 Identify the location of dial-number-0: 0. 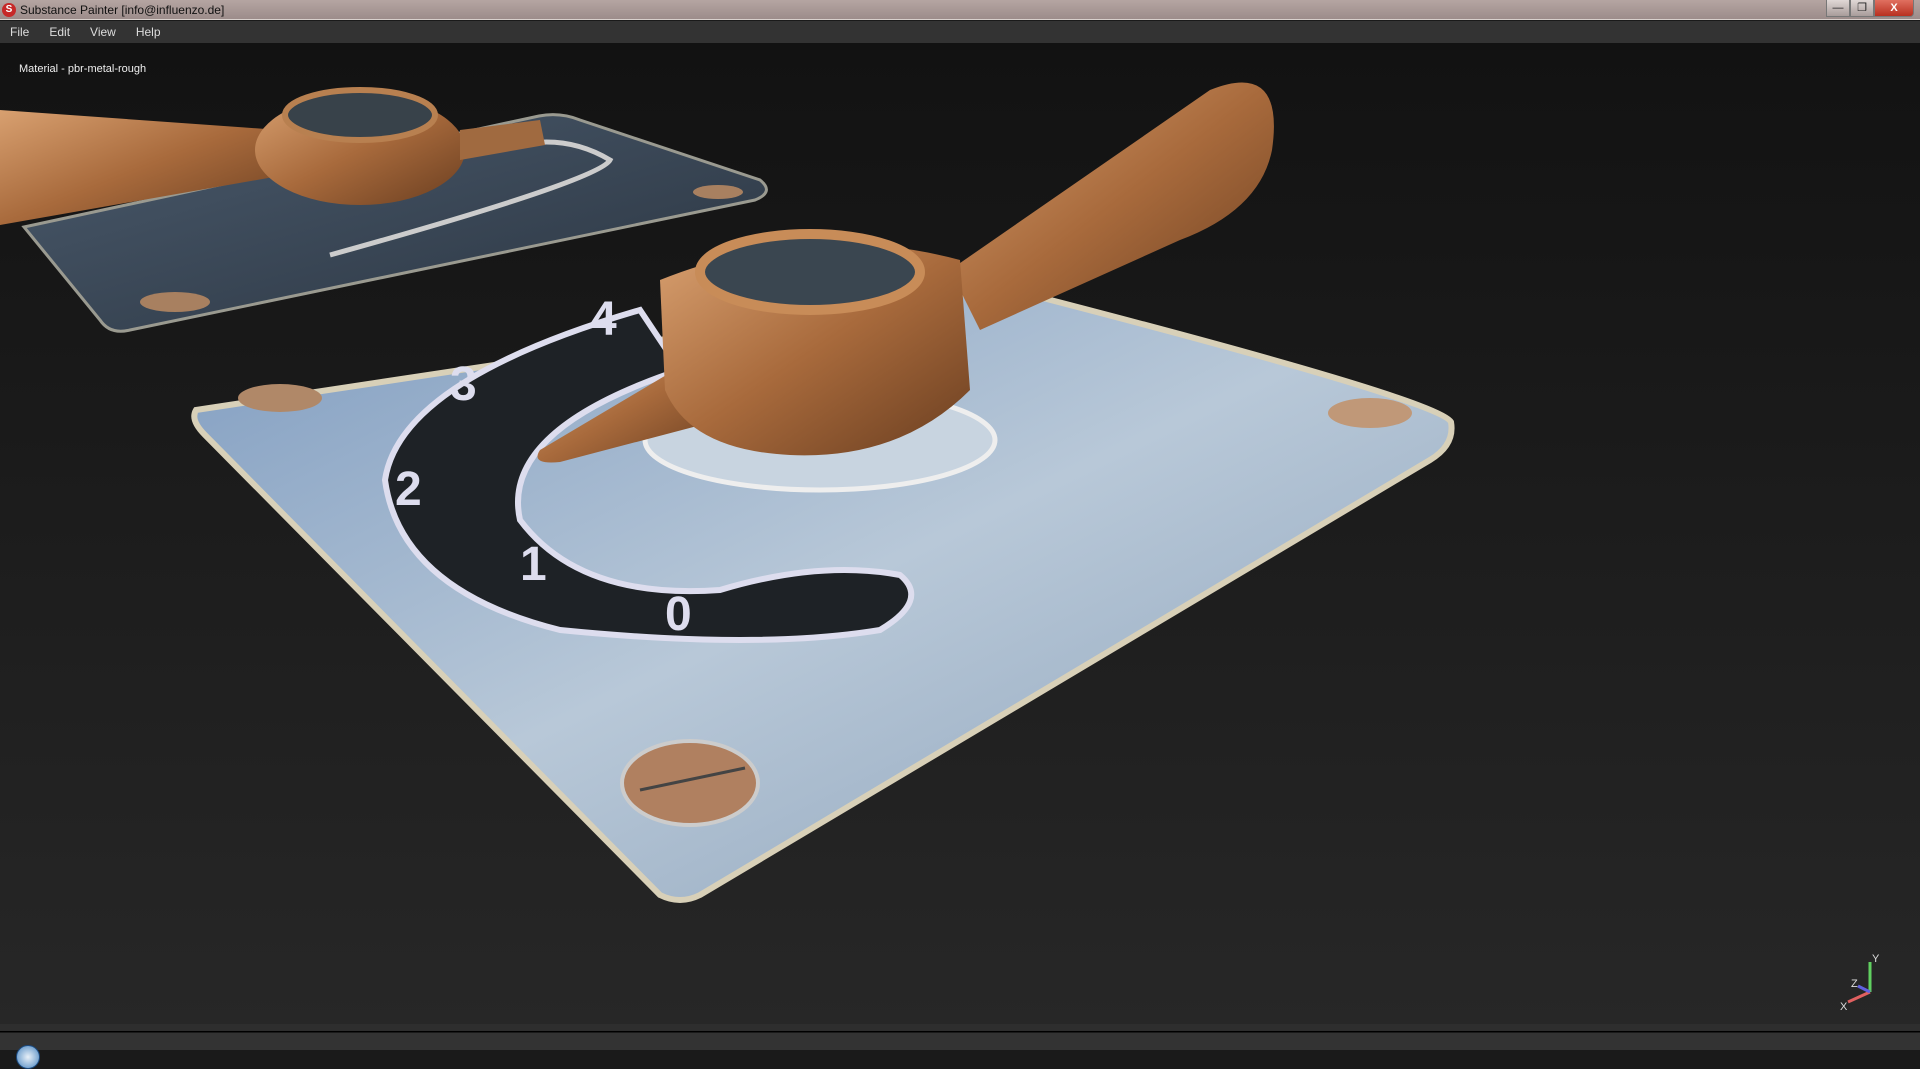
(678, 614).